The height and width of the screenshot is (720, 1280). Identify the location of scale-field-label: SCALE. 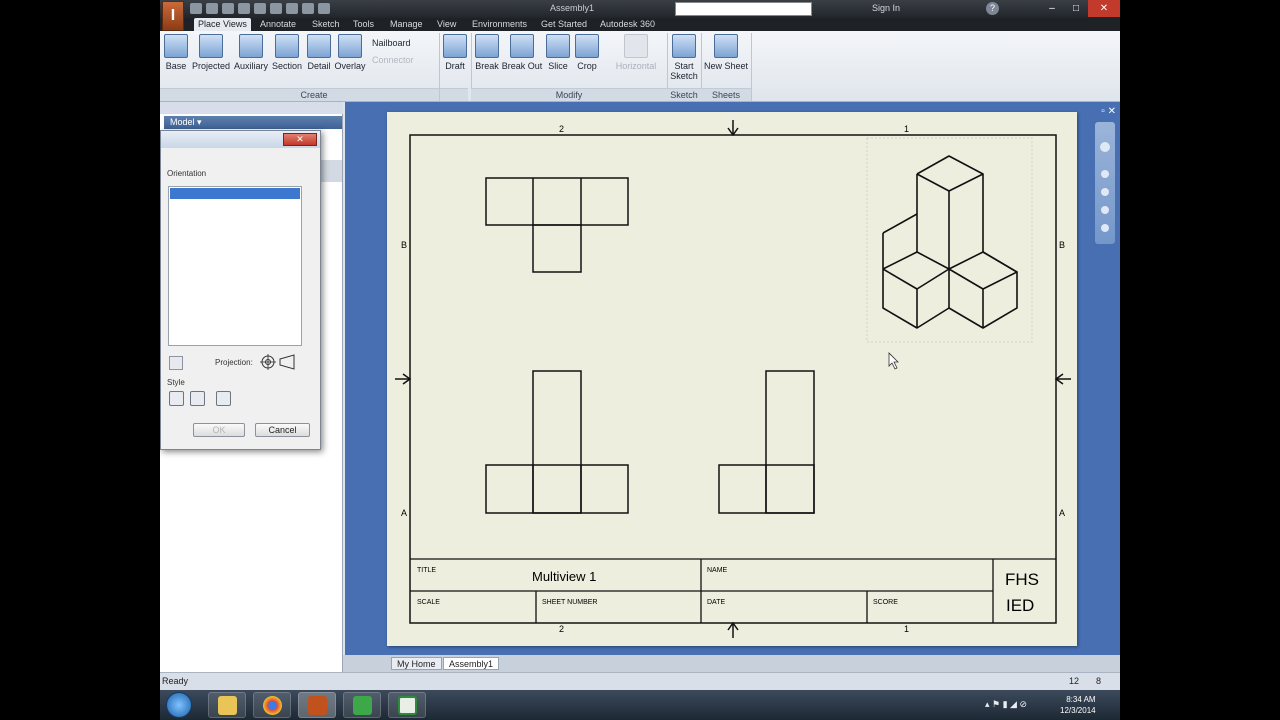
(428, 602).